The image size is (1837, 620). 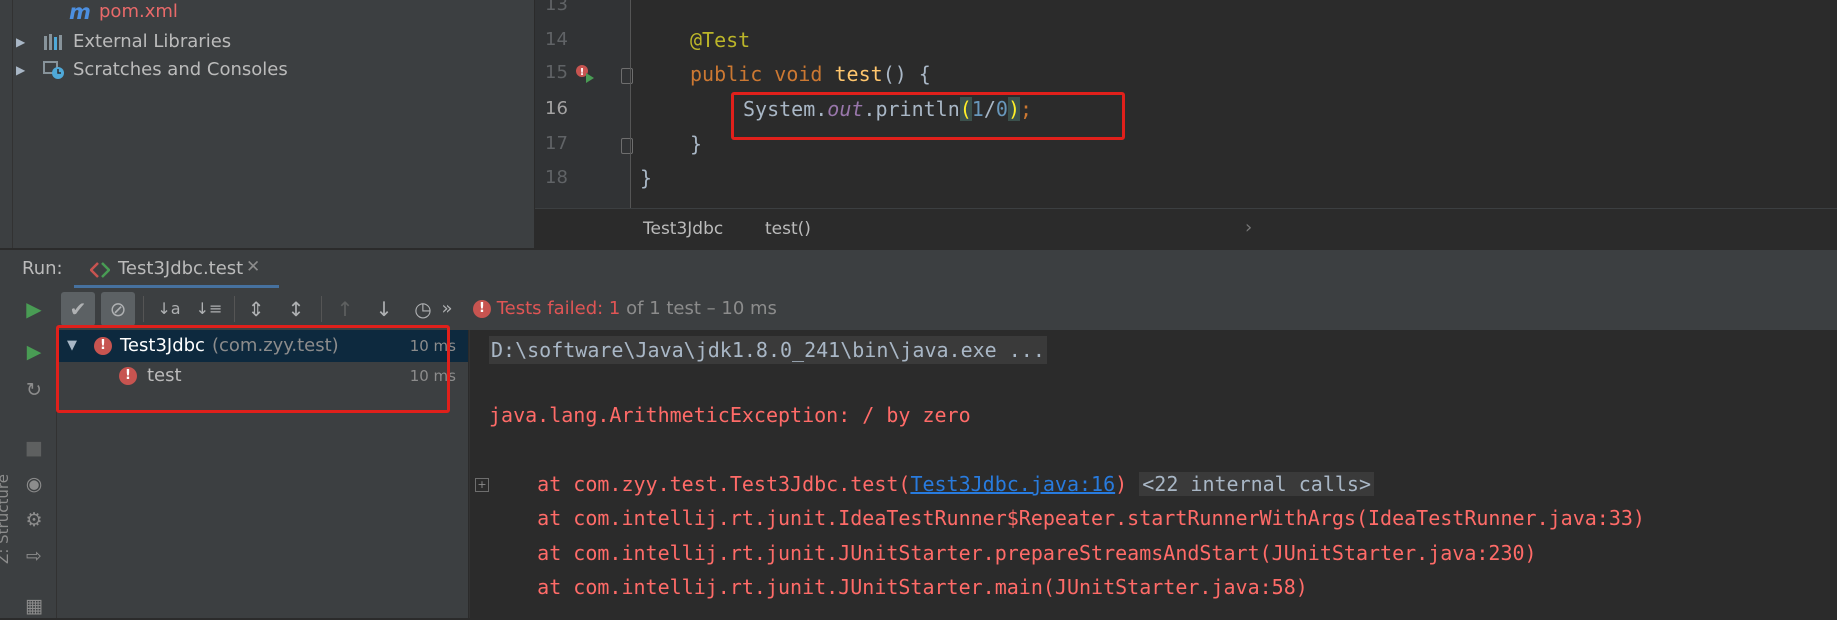 I want to click on scratches-icon, so click(x=53, y=70).